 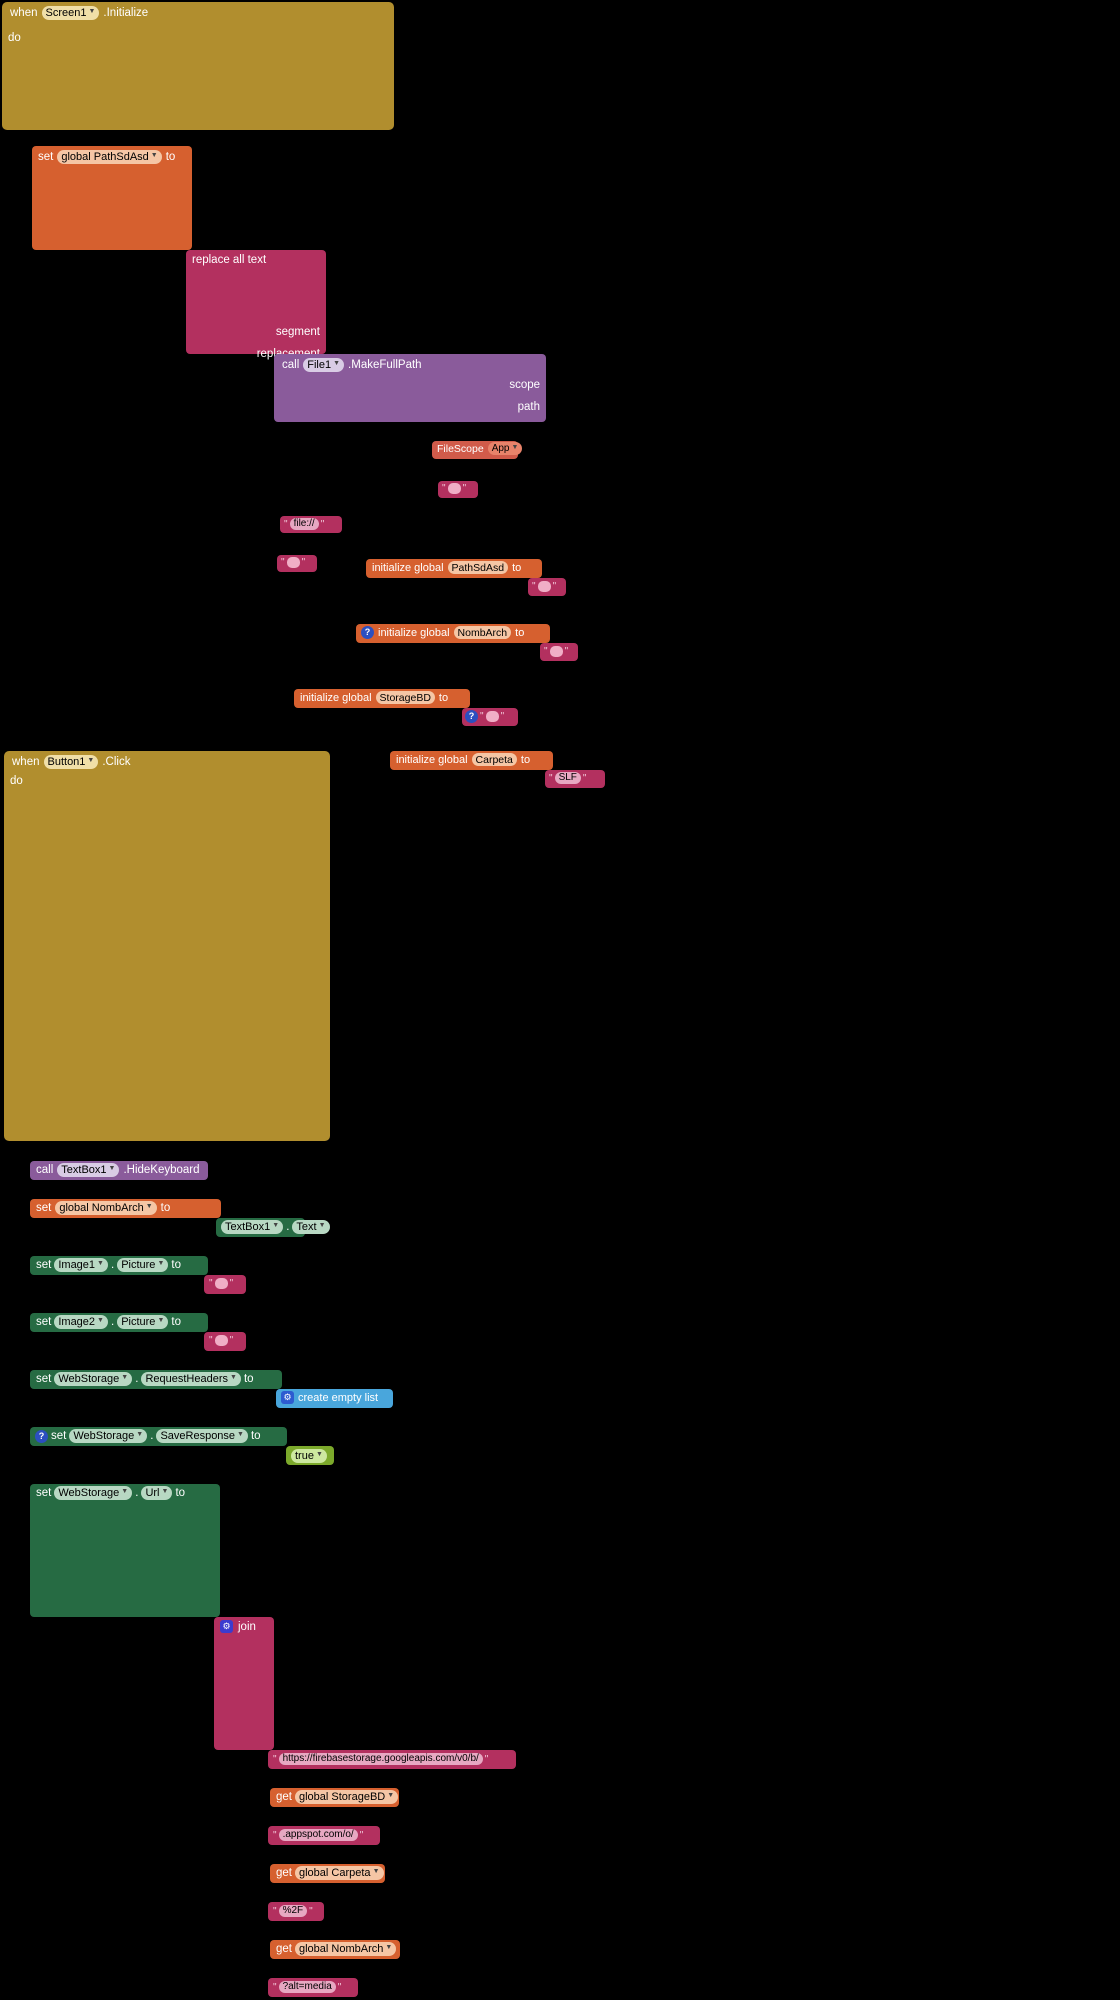 I want to click on block-text-empty-g0: " ", so click(x=547, y=587).